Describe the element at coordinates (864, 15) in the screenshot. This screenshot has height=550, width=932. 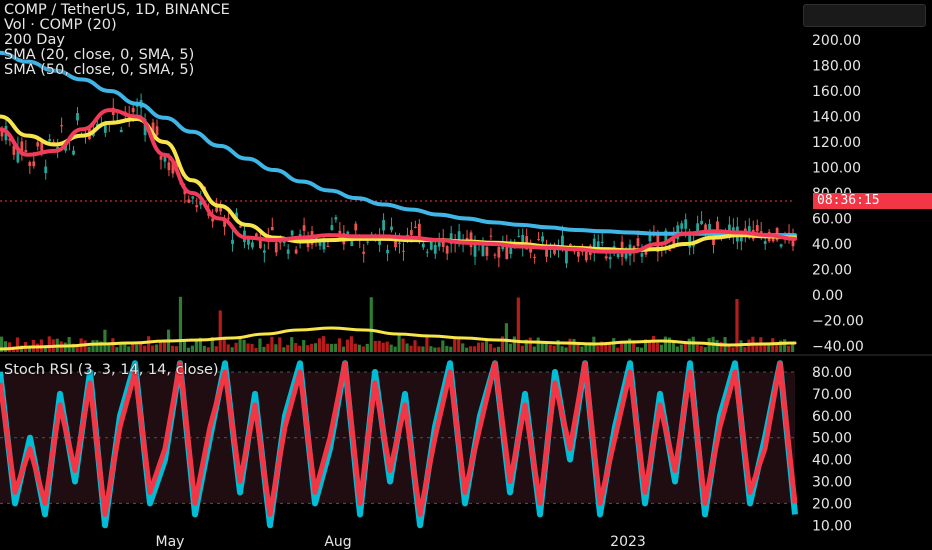
I see `toolbar-button` at that location.